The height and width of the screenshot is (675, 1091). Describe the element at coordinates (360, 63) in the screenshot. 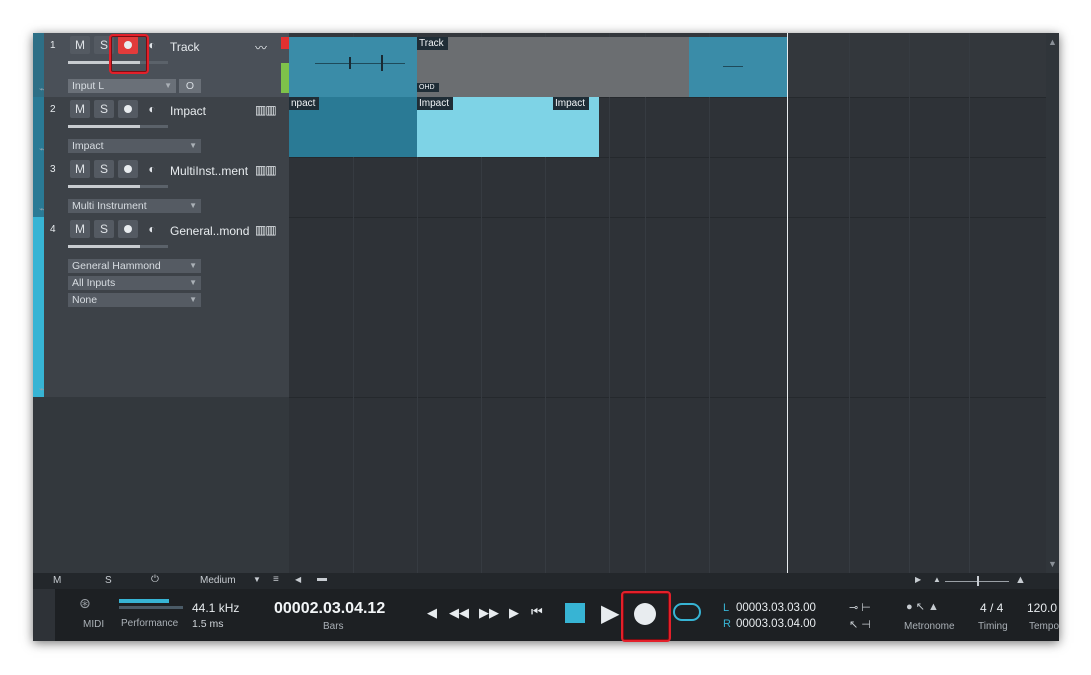

I see `waveform` at that location.